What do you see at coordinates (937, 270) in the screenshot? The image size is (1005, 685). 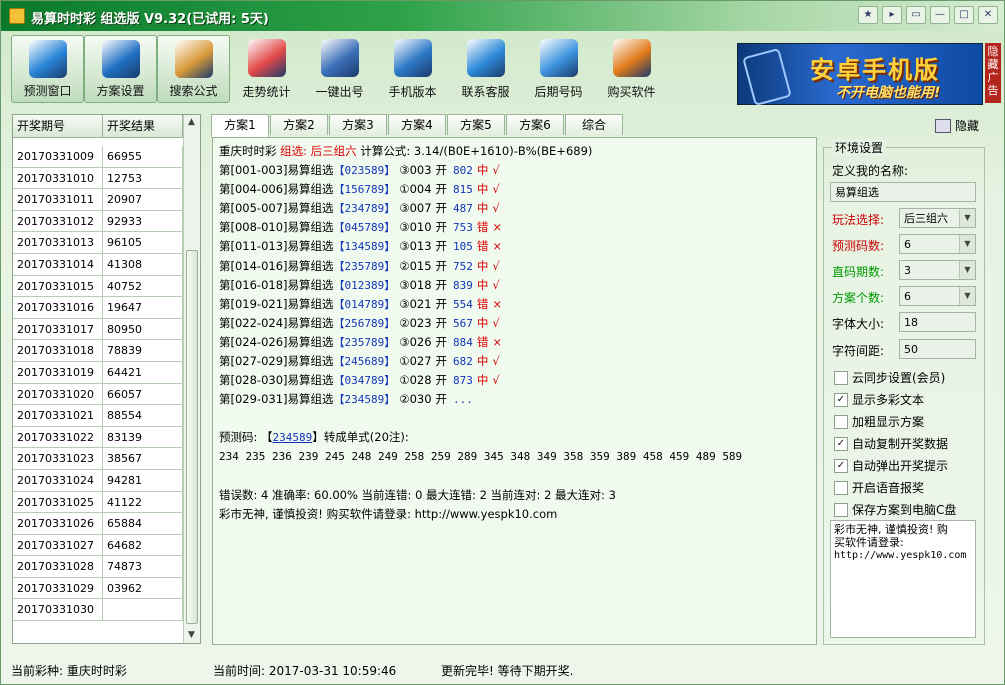 I see `period-select: 3 ▼` at bounding box center [937, 270].